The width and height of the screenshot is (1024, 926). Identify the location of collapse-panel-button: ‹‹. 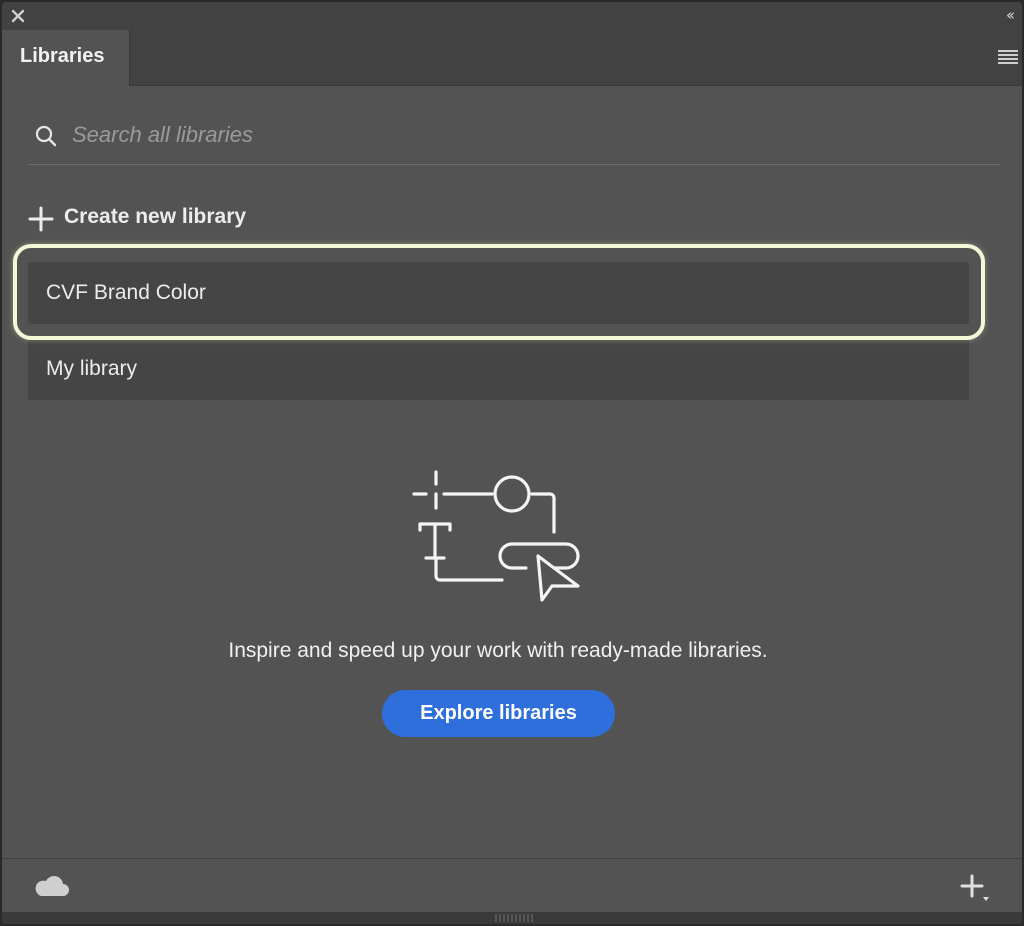
(1010, 15).